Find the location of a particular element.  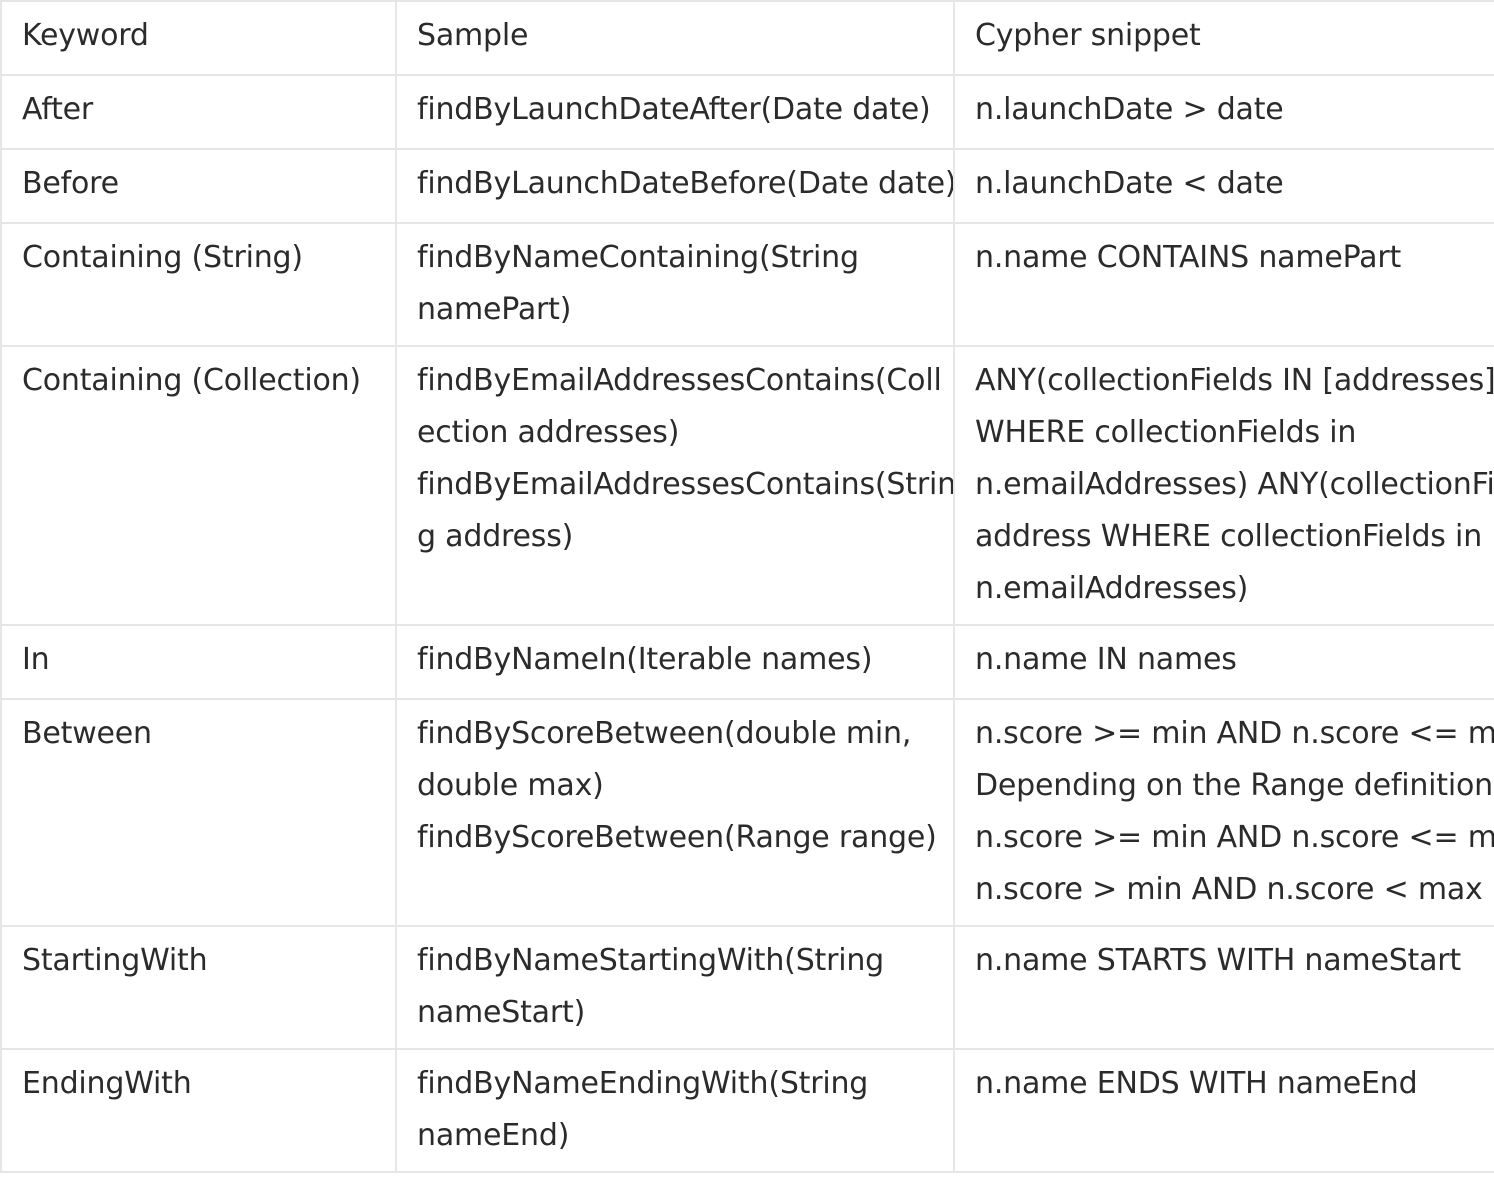

sample-cell-line: findByNameStartingWith(String is located at coordinates (651, 960).